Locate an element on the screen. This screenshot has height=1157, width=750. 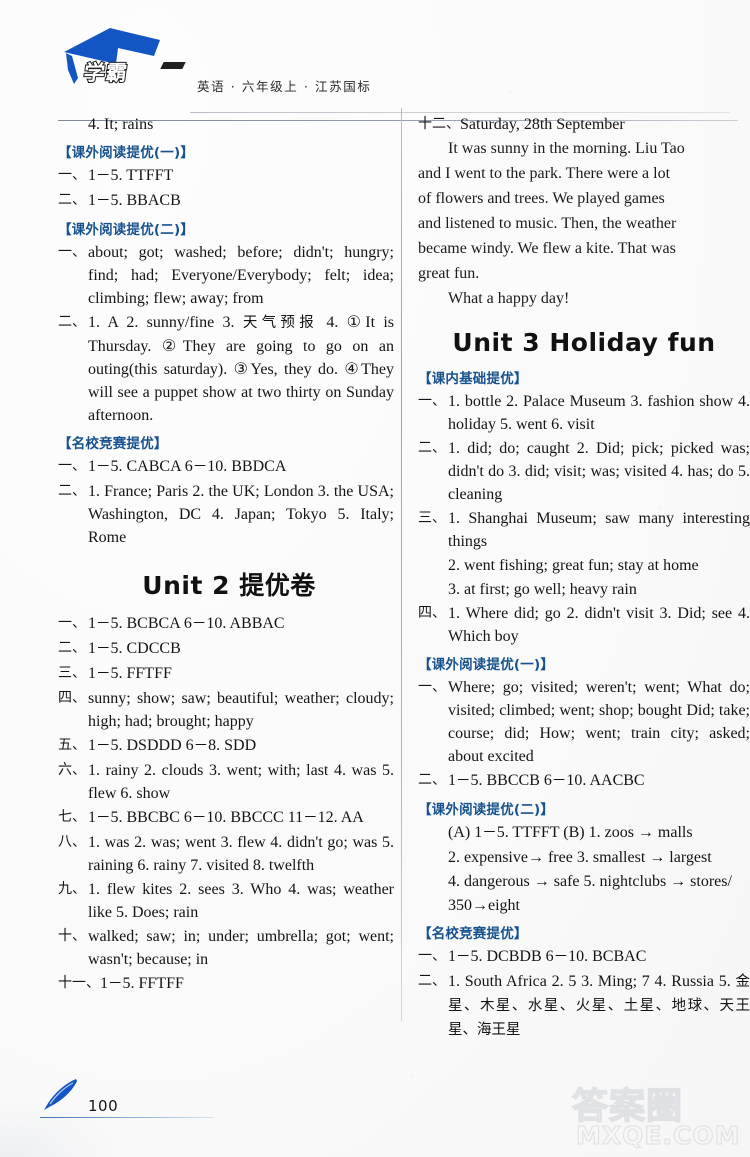
watermark-en-text: MXQE.COM is located at coordinates (658, 1135).